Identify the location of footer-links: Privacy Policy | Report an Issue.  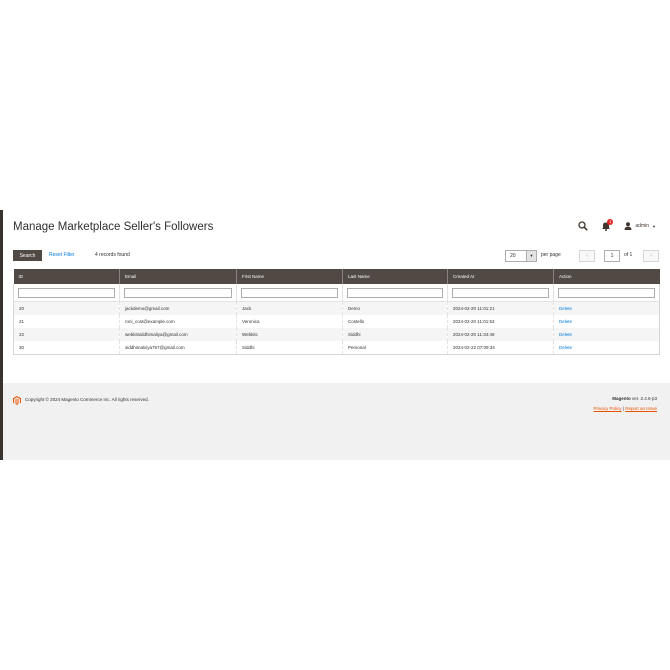
(626, 408).